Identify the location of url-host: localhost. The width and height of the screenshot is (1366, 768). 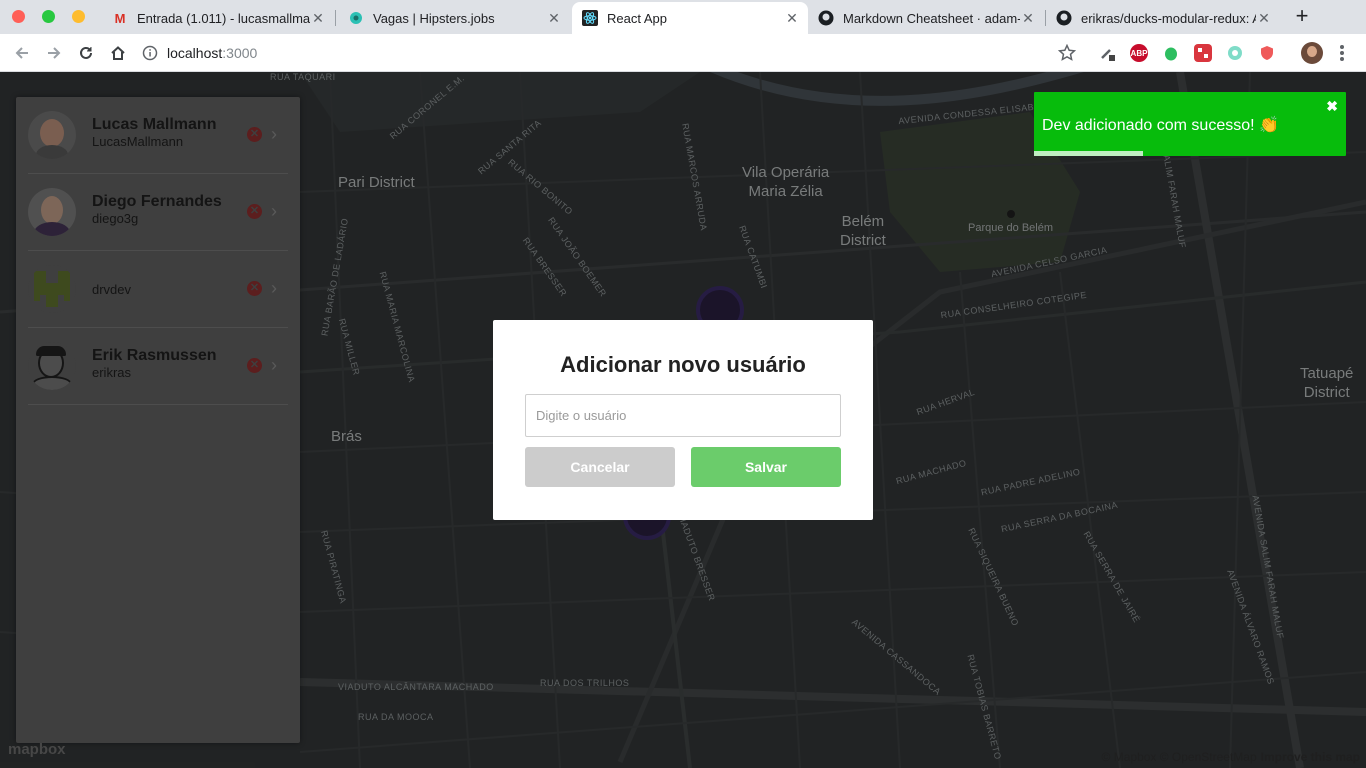
(195, 53).